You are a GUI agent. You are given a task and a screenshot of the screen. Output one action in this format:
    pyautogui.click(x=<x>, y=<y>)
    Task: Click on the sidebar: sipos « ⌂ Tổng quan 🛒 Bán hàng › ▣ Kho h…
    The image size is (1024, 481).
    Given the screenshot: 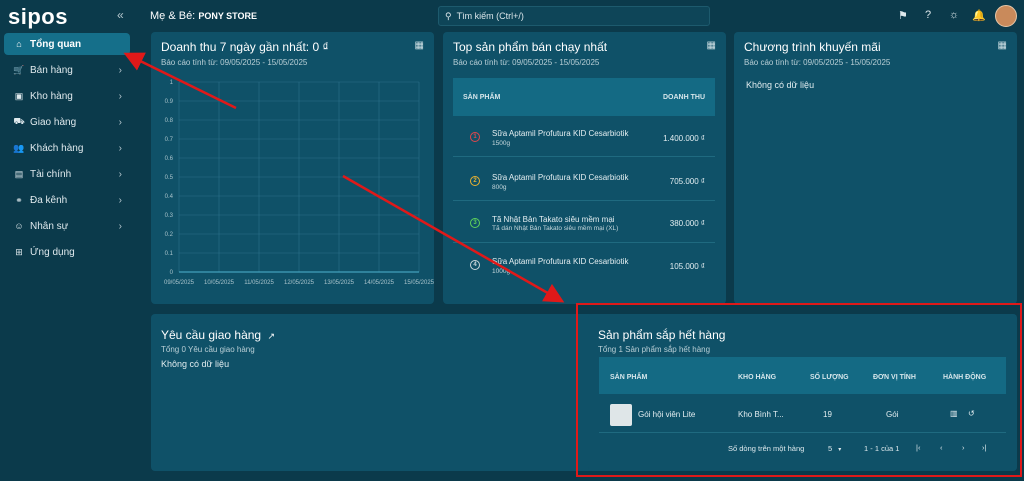 What is the action you would take?
    pyautogui.click(x=69, y=240)
    